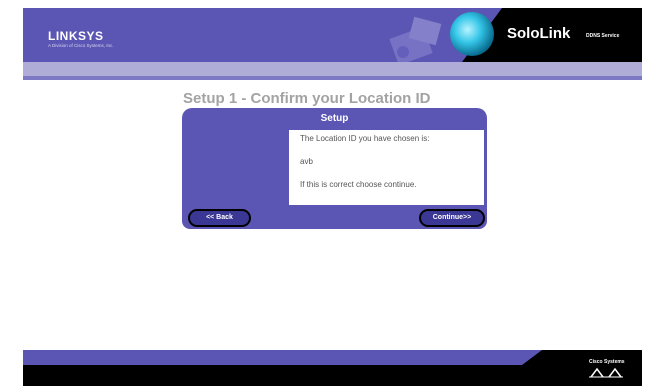 This screenshot has height=386, width=649. I want to click on setup-panel-edge, so click(485, 167).